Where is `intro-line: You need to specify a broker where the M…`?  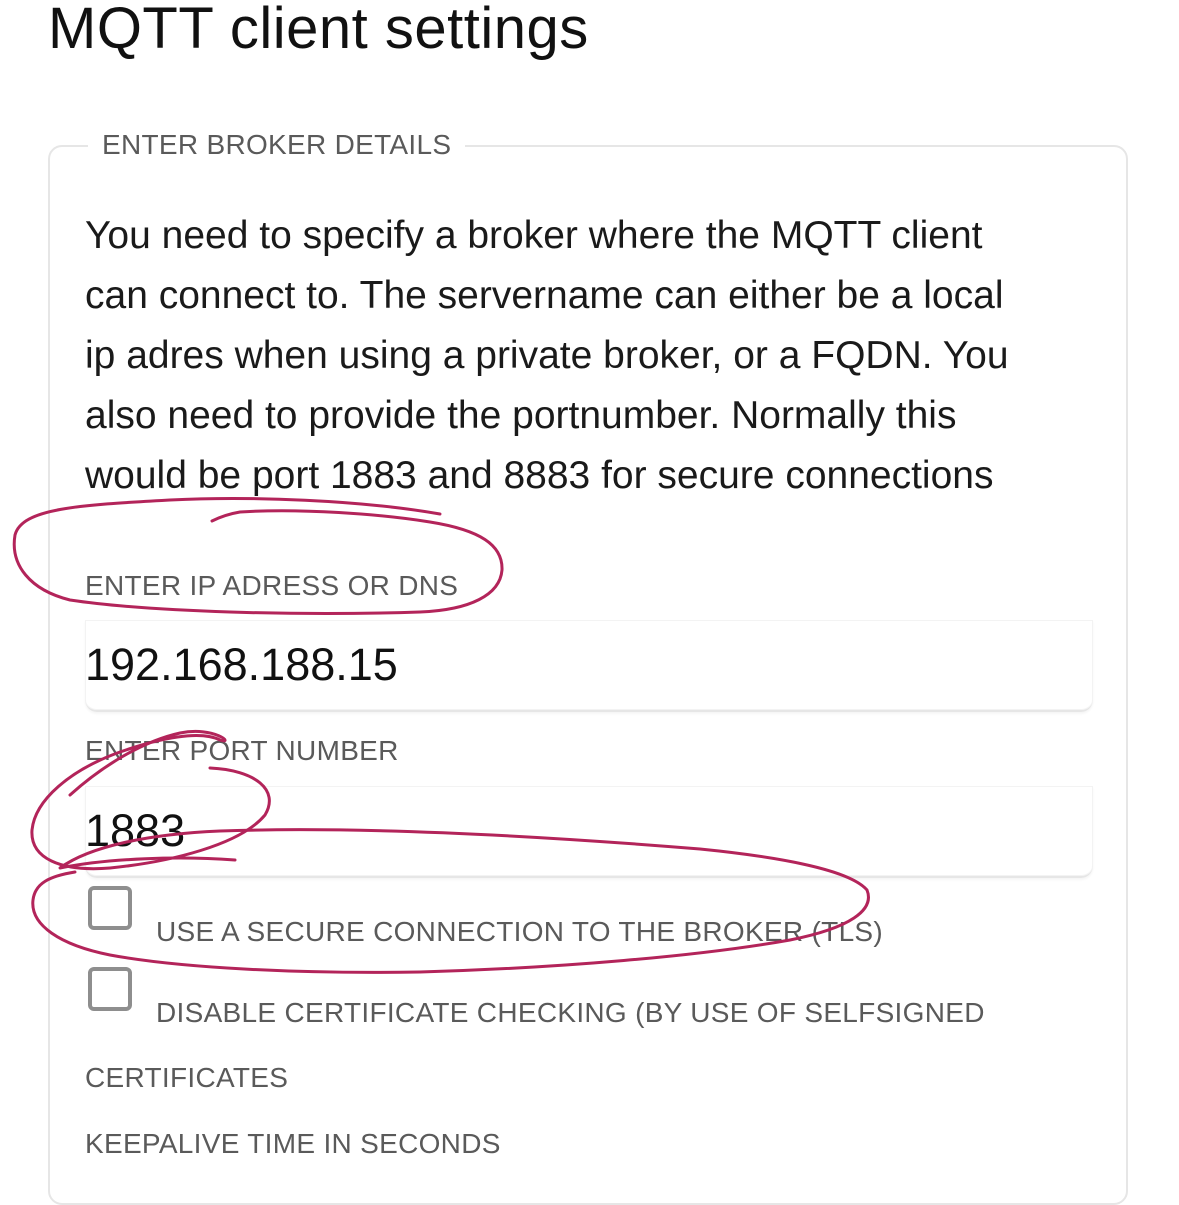
intro-line: You need to specify a broker where the M… is located at coordinates (534, 235).